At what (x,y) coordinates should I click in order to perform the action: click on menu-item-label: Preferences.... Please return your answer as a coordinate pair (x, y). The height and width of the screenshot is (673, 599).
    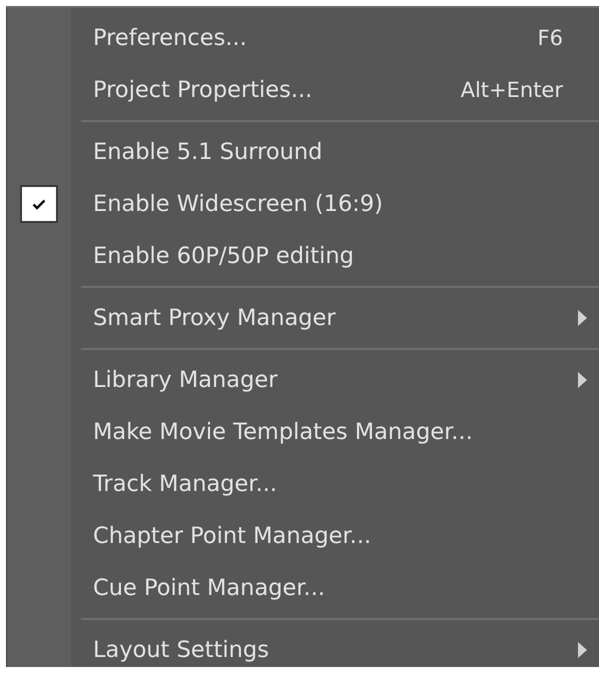
    Looking at the image, I should click on (170, 38).